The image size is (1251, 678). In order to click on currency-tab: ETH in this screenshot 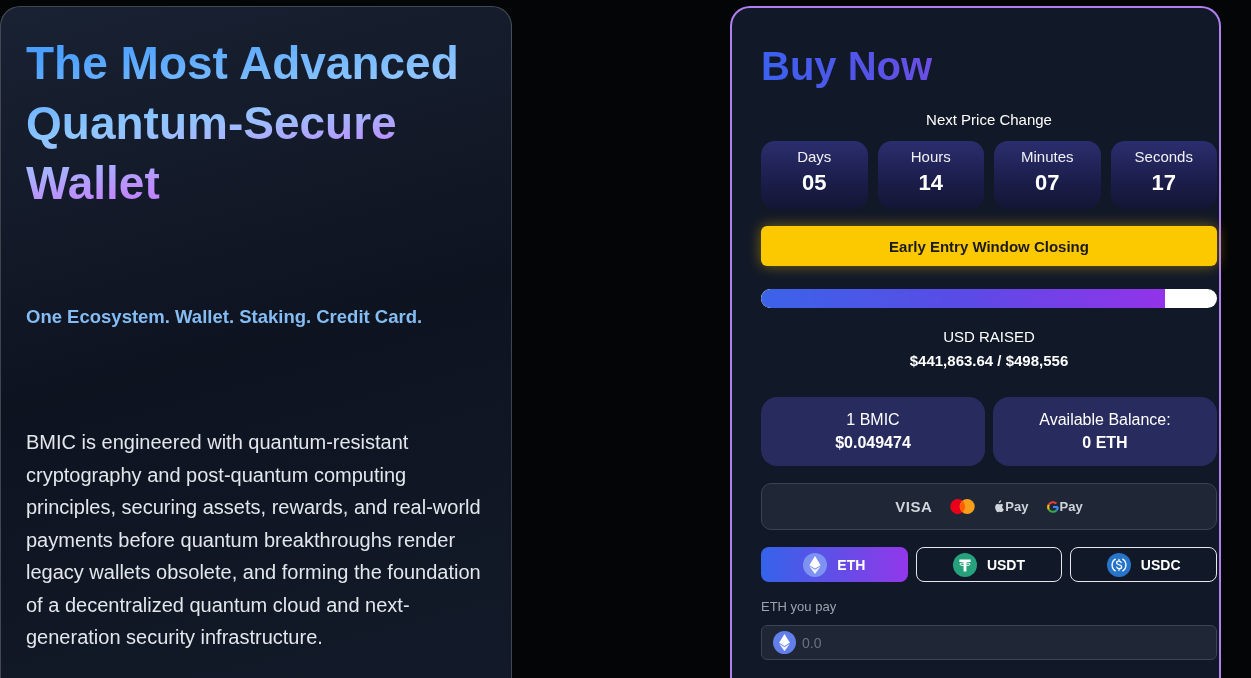, I will do `click(834, 564)`.